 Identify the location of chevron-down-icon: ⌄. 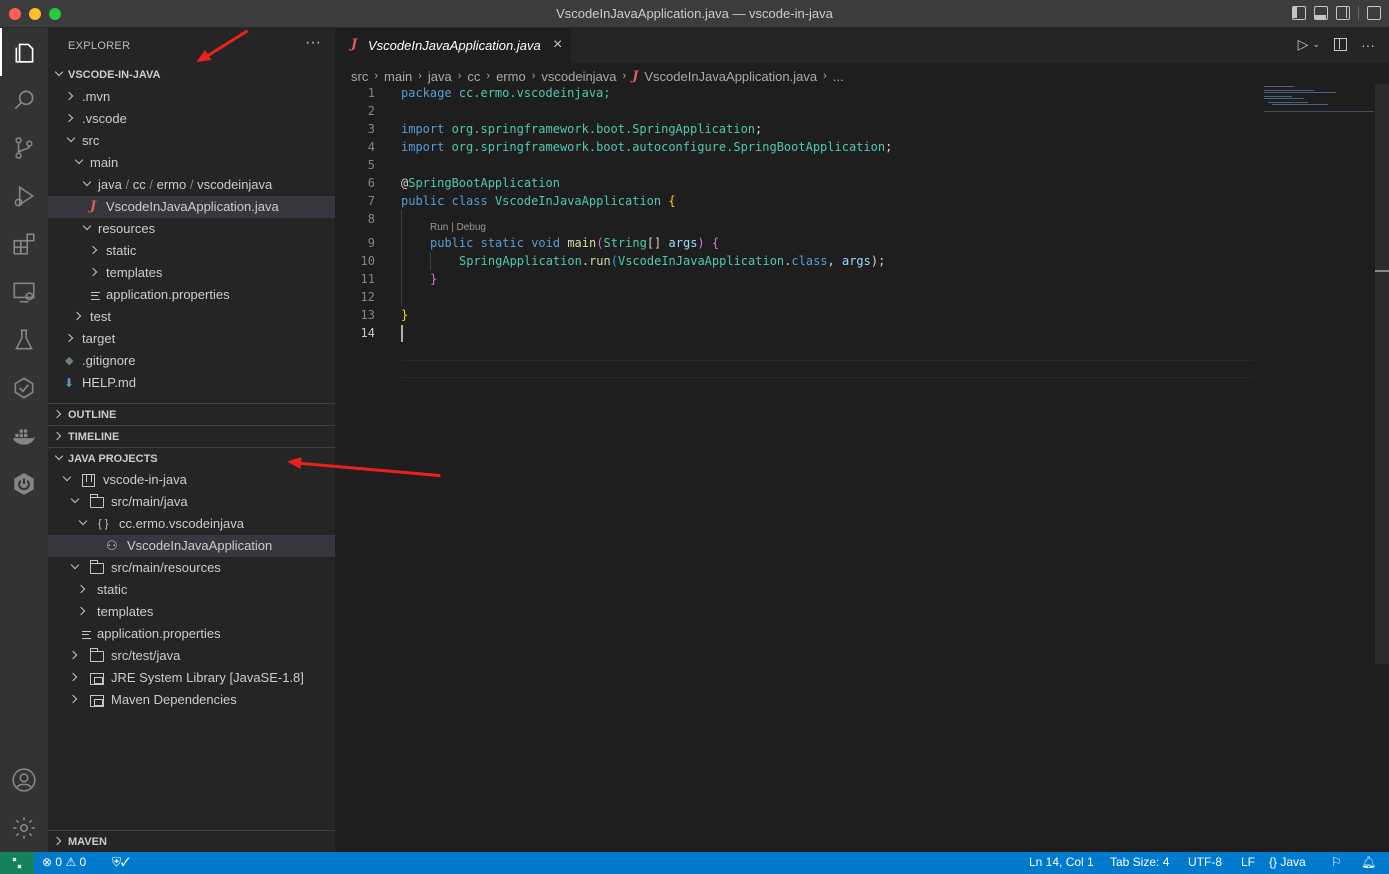
(1316, 44).